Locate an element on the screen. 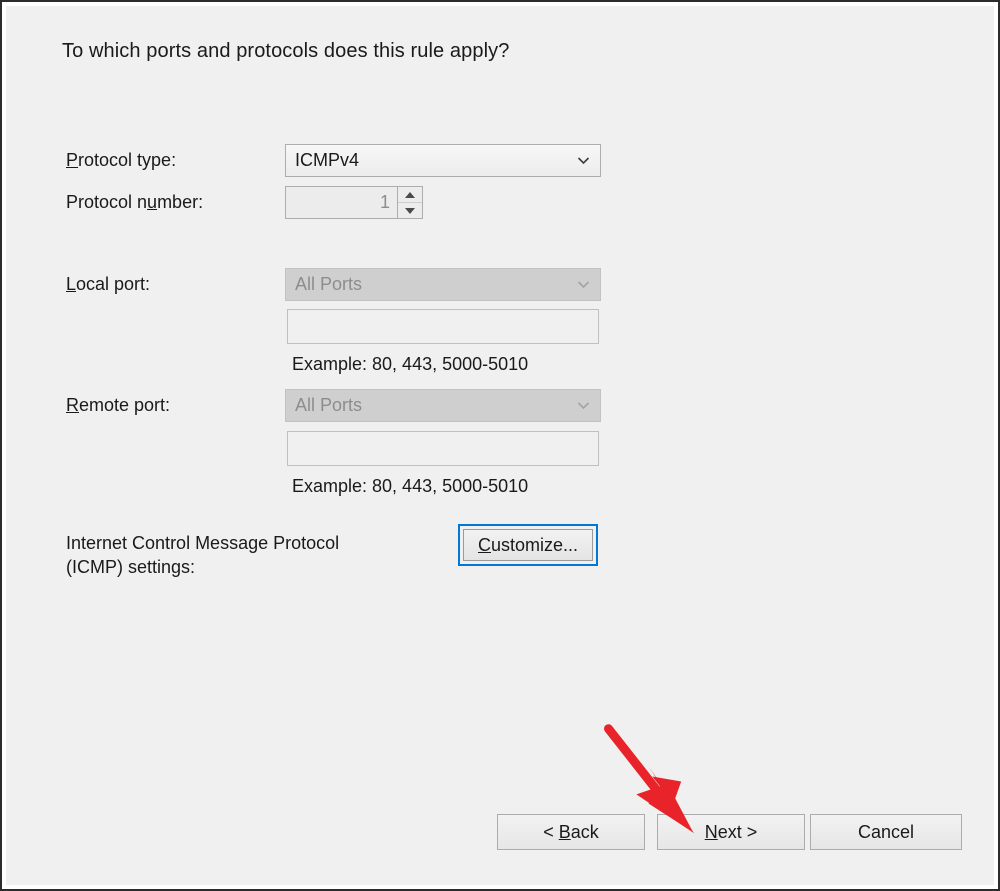 This screenshot has width=1000, height=891. protocol-number-label: Protocol number: is located at coordinates (134, 202).